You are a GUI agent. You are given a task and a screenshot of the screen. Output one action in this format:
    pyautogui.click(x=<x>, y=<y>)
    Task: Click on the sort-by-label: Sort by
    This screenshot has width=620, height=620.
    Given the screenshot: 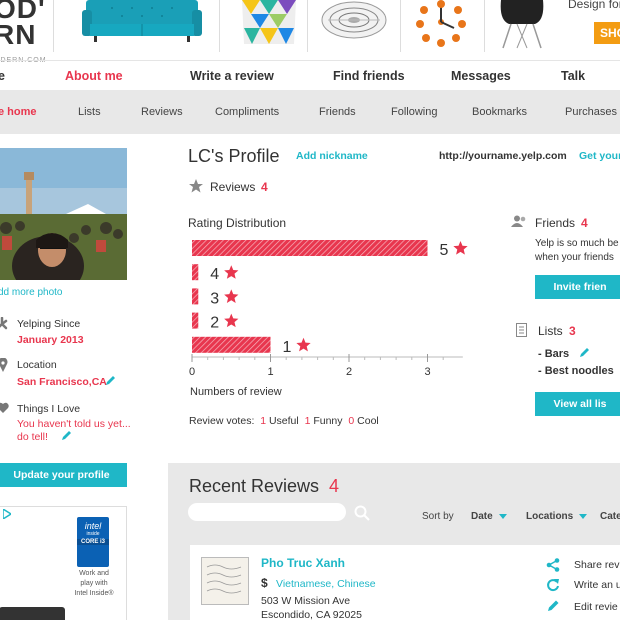 What is the action you would take?
    pyautogui.click(x=438, y=516)
    